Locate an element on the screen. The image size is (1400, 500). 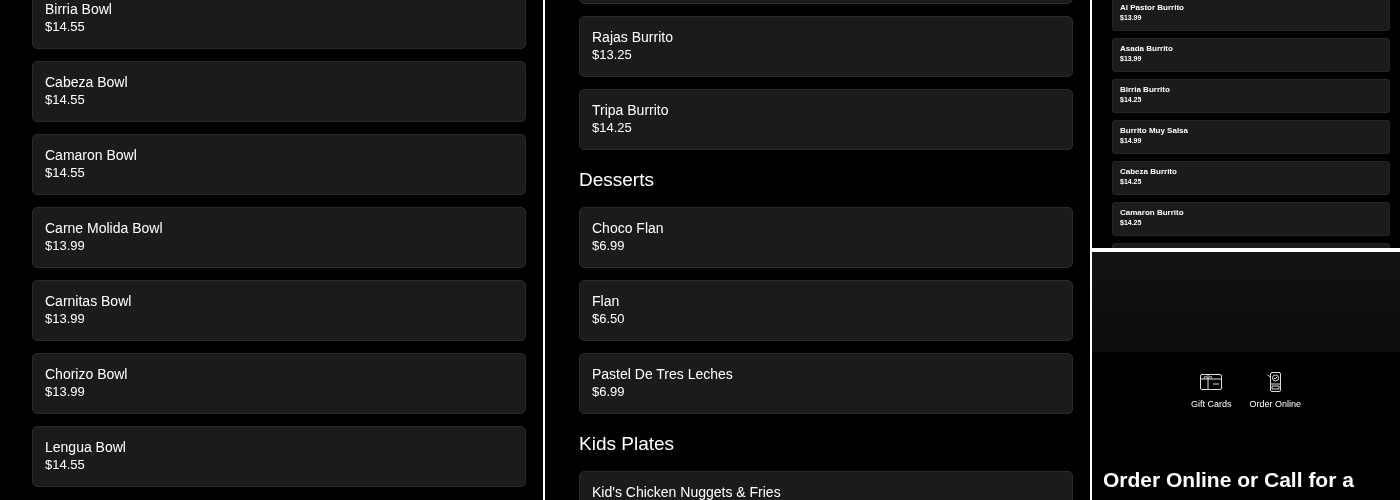
item-name: Carnitas Bowl is located at coordinates (89, 301).